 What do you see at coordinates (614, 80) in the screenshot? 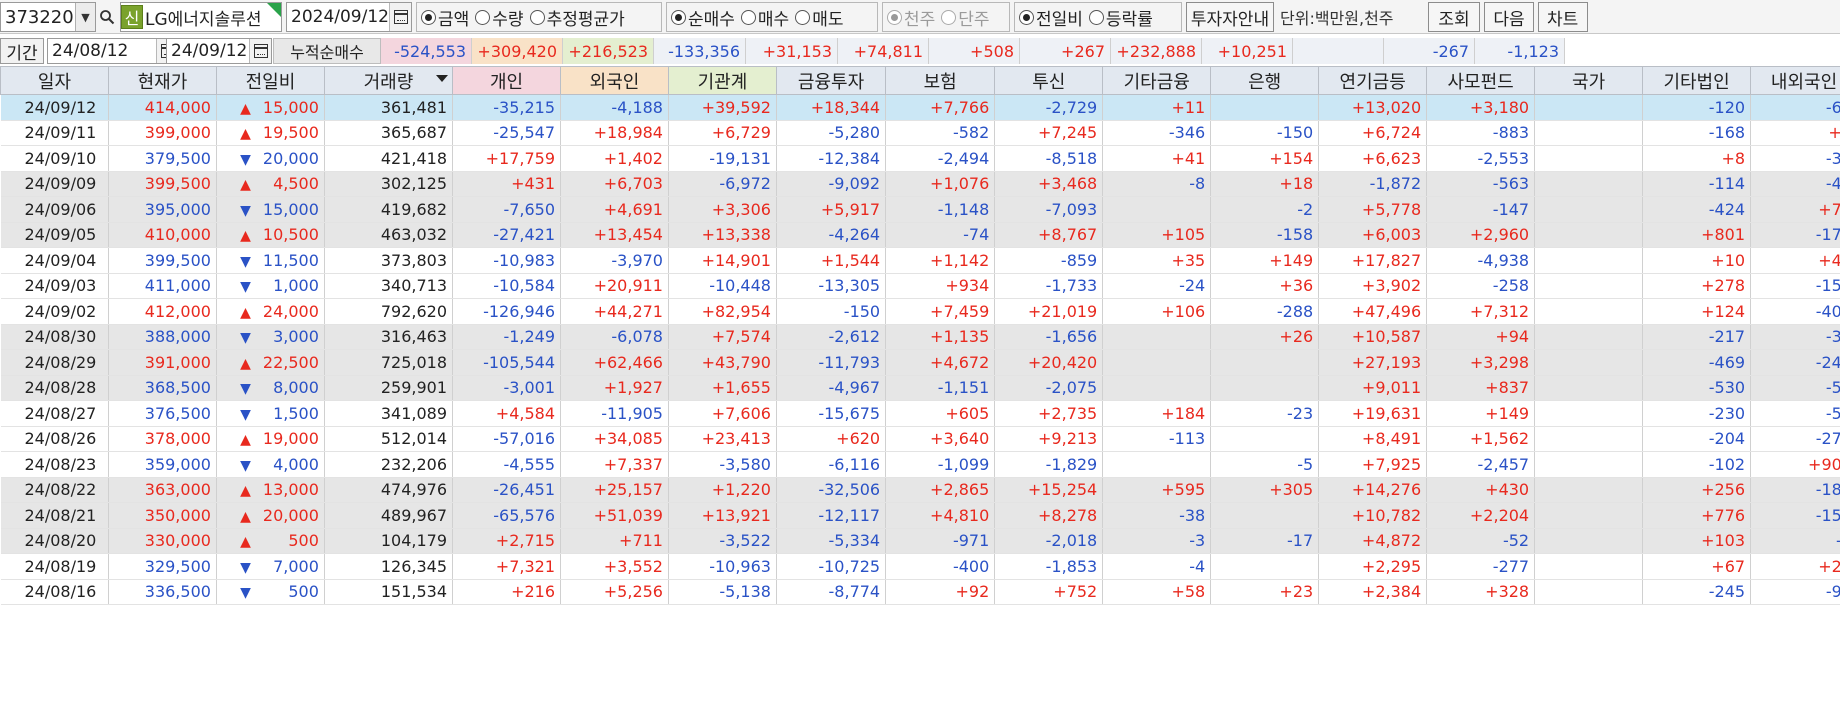
I see `column-header: 외국인` at bounding box center [614, 80].